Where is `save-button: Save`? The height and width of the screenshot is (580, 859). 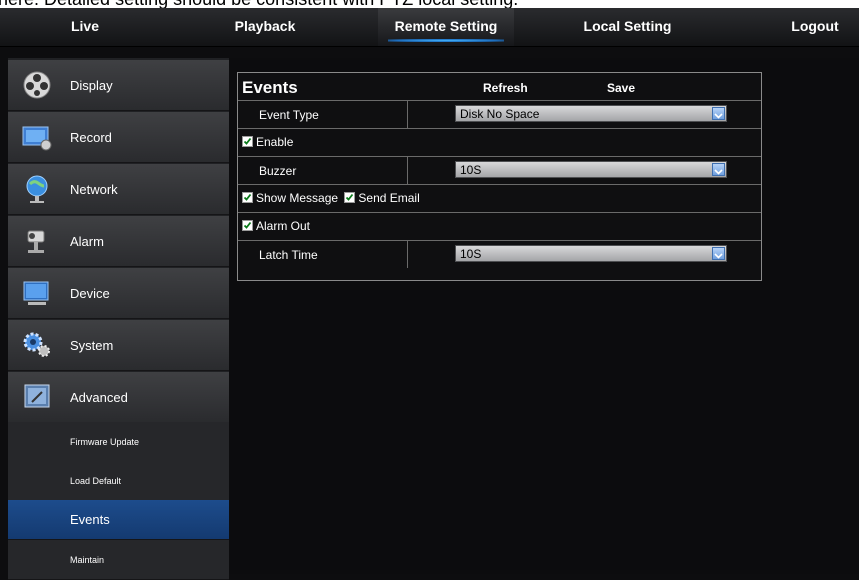
save-button: Save is located at coordinates (621, 88).